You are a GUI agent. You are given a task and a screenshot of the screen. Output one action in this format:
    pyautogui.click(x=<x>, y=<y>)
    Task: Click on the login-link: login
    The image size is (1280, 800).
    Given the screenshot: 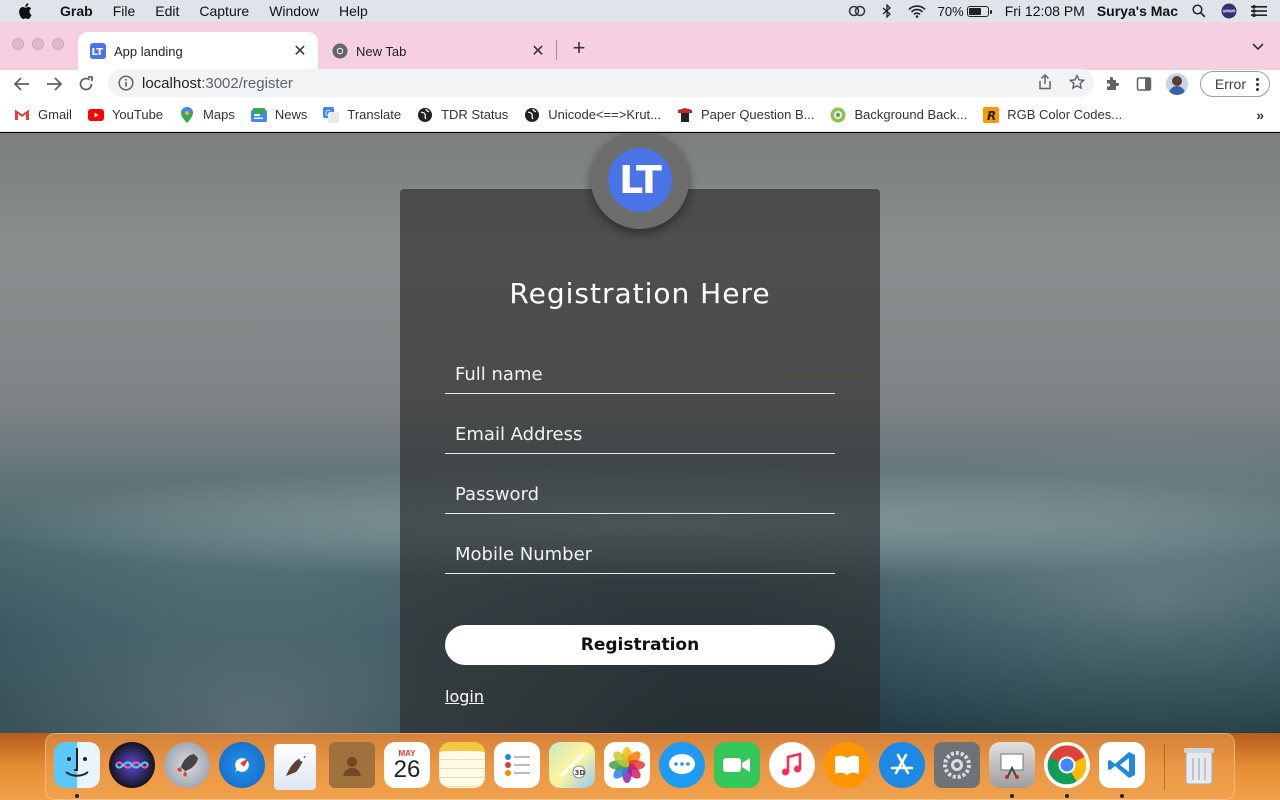 What is the action you would take?
    pyautogui.click(x=464, y=696)
    